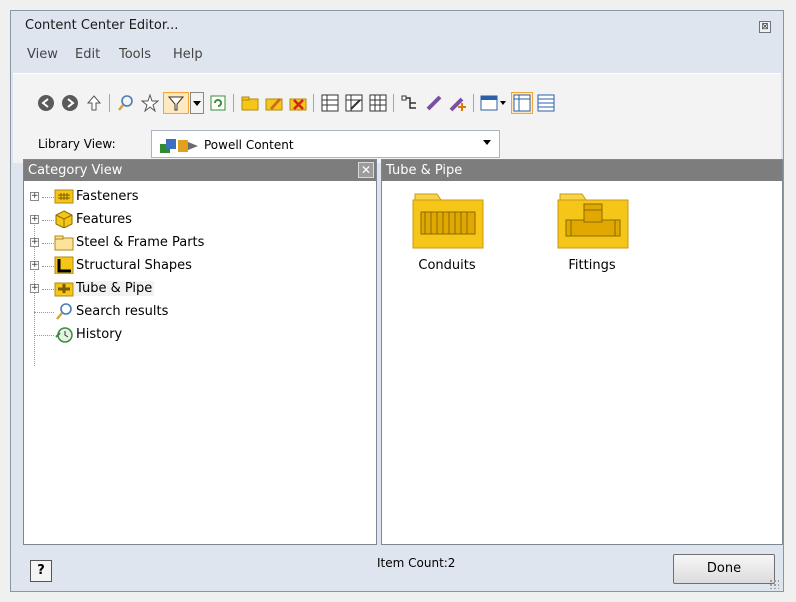  Describe the element at coordinates (325, 144) in the screenshot. I see `library-view-select: Powell Content` at that location.